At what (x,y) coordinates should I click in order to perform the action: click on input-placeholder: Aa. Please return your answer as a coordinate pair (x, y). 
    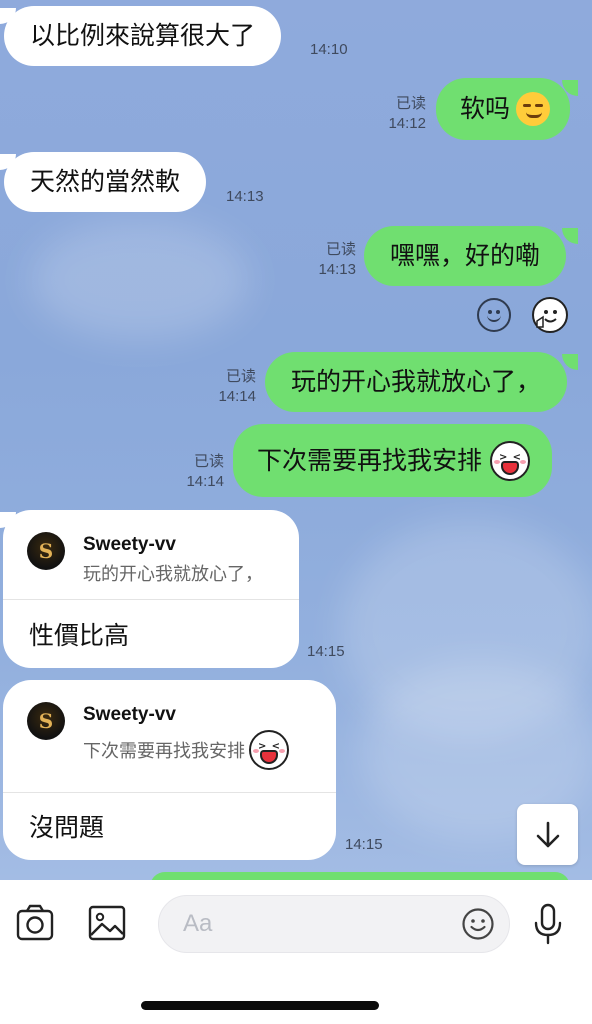
    Looking at the image, I should click on (198, 923).